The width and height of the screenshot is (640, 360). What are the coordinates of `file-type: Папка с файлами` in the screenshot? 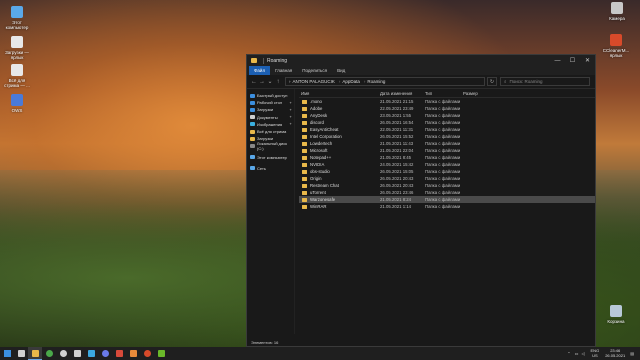 It's located at (443, 143).